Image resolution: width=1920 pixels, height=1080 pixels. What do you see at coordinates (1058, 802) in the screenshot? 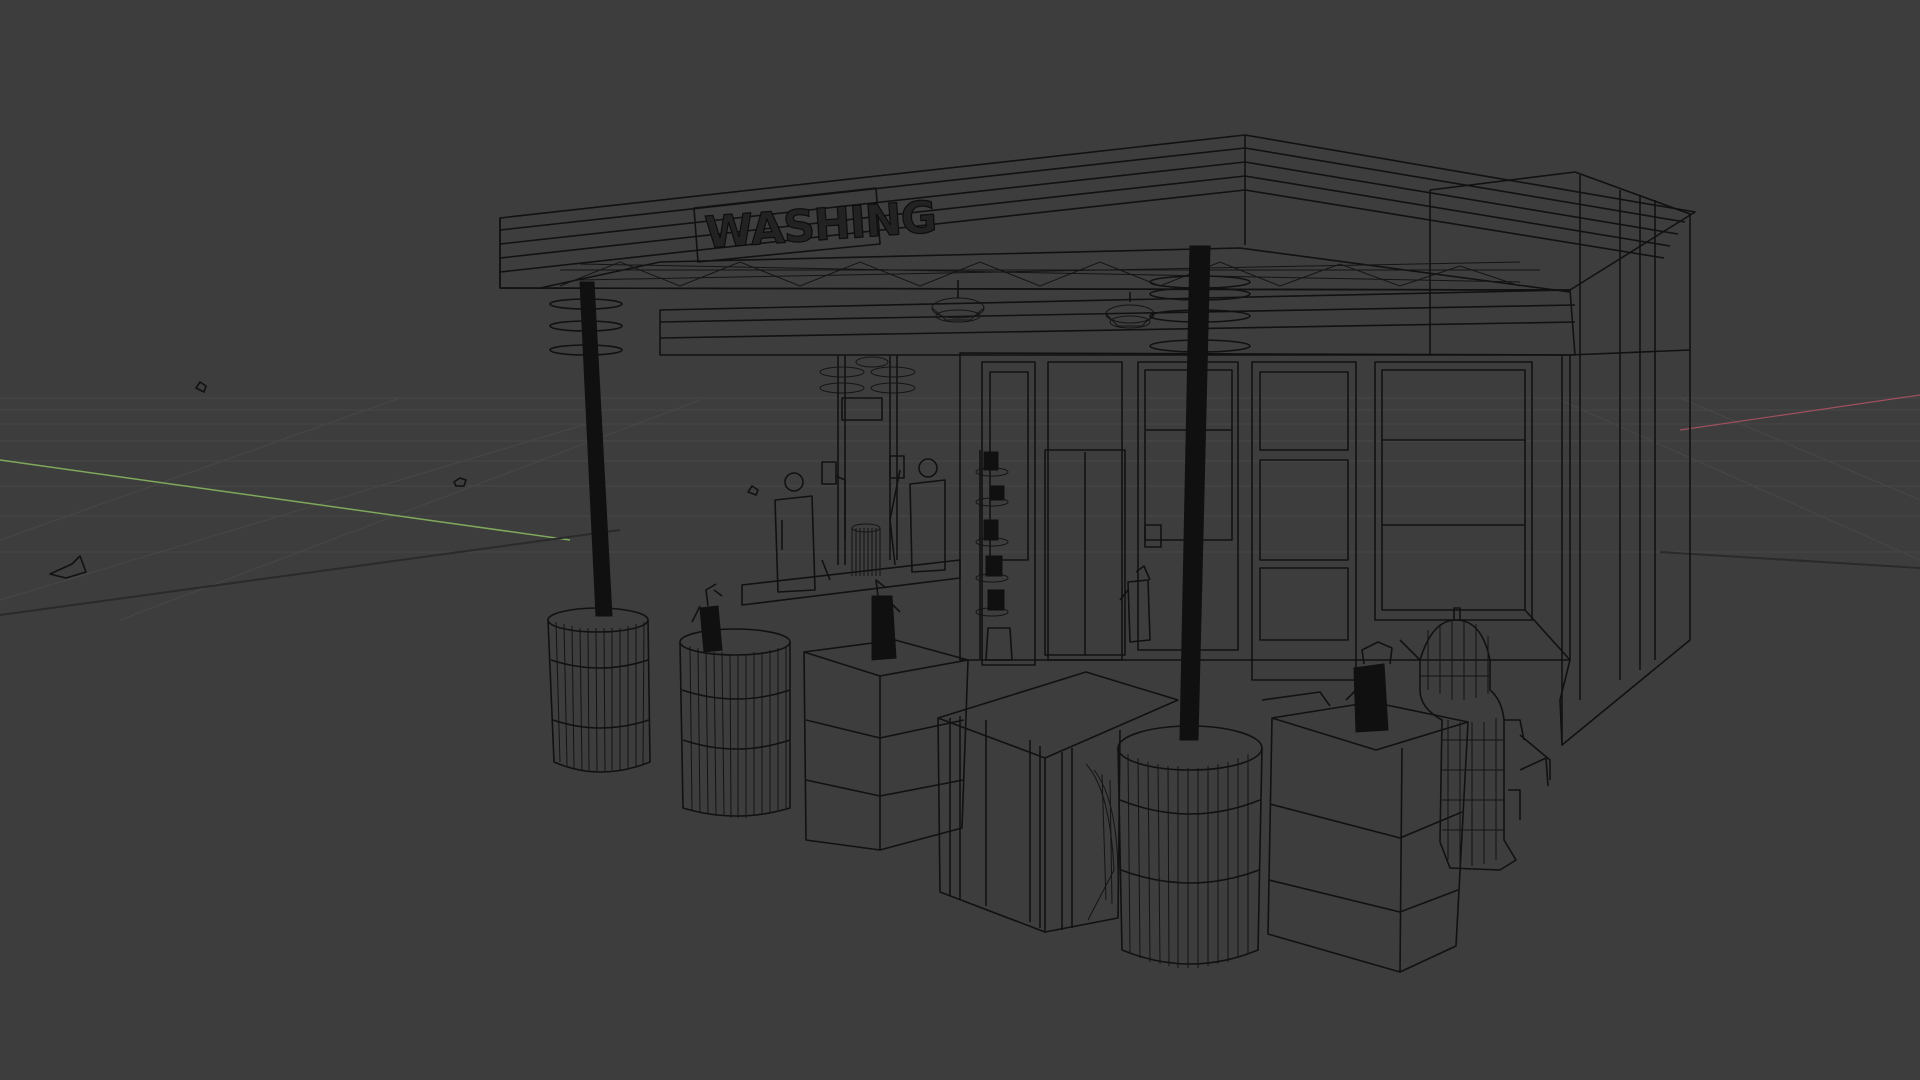
I see `wooden-crate` at bounding box center [1058, 802].